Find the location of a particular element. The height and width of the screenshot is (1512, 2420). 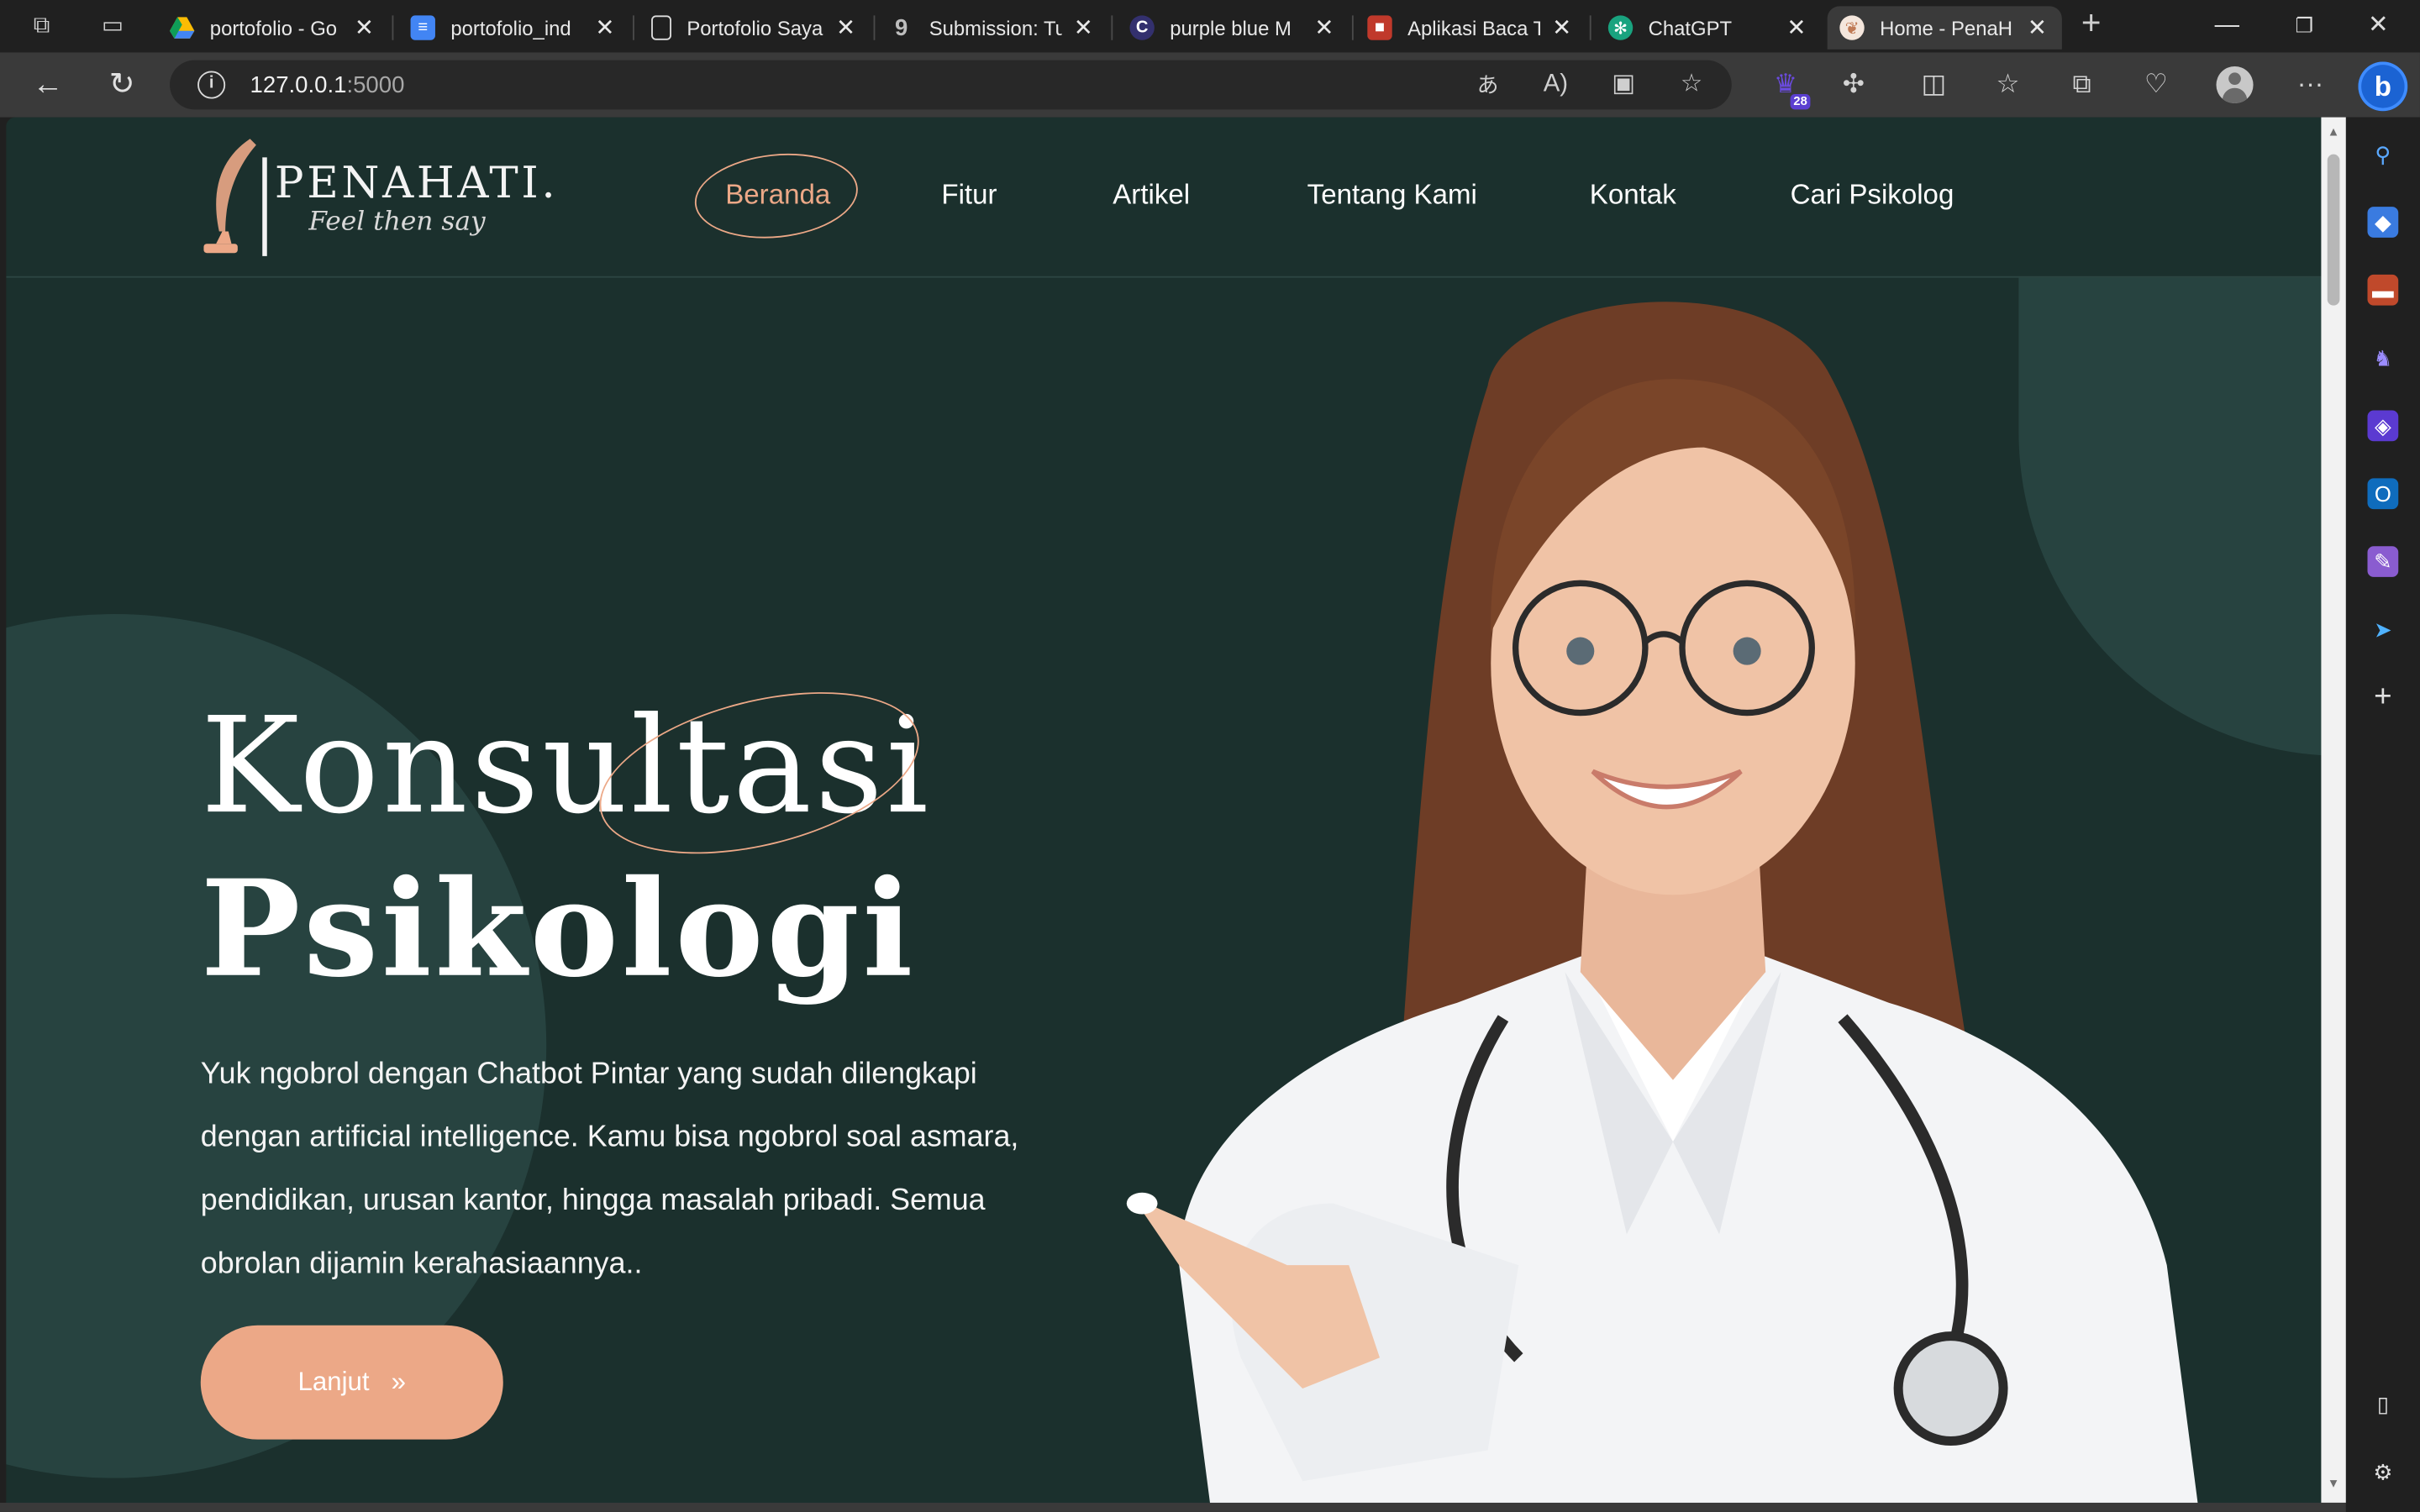

extensions-puzzle-icon: ✣ is located at coordinates (1854, 85).